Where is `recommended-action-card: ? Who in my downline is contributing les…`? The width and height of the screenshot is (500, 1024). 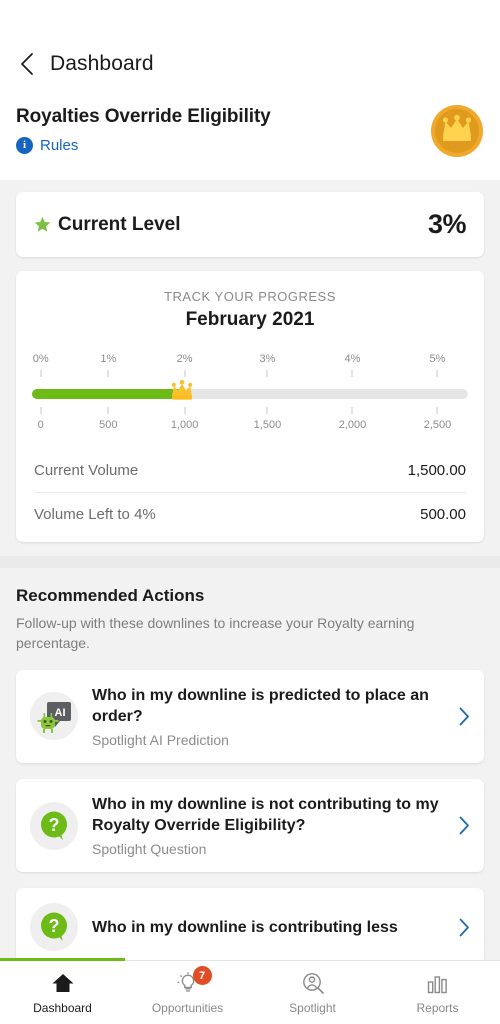 recommended-action-card: ? Who in my downline is contributing les… is located at coordinates (250, 924).